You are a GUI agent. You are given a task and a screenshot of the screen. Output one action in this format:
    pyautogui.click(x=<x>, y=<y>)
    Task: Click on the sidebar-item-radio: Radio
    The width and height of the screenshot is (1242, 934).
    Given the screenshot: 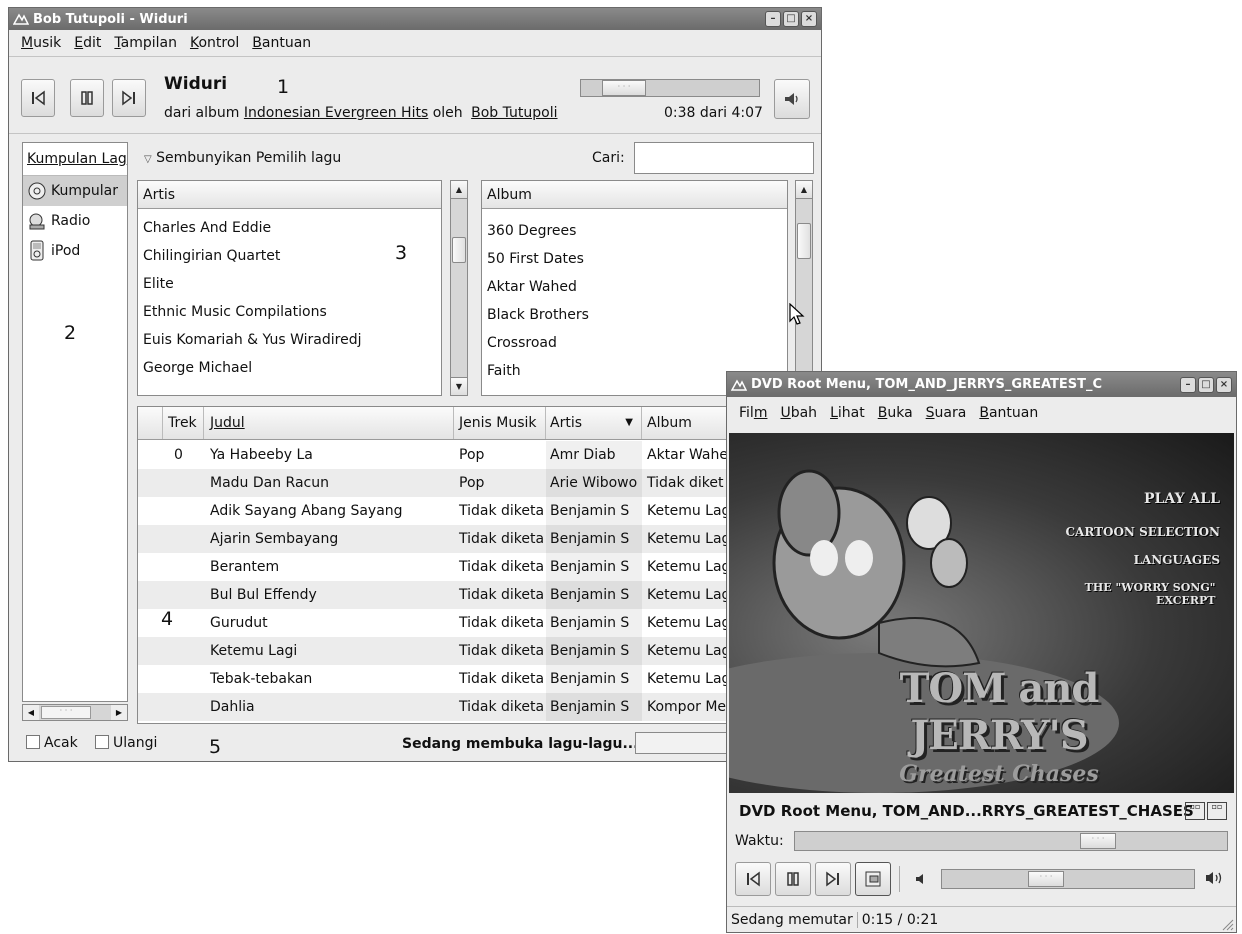 What is the action you would take?
    pyautogui.click(x=75, y=221)
    